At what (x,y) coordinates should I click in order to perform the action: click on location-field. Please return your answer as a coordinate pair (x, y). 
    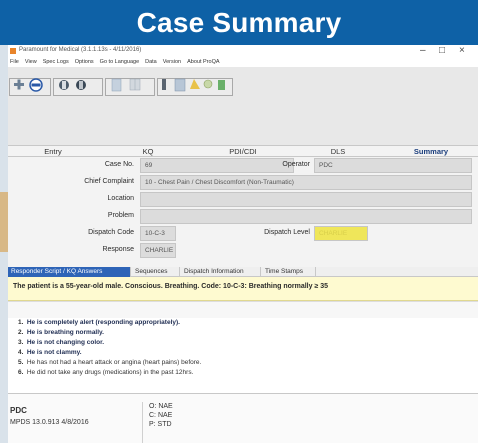
    Looking at the image, I should click on (306, 199).